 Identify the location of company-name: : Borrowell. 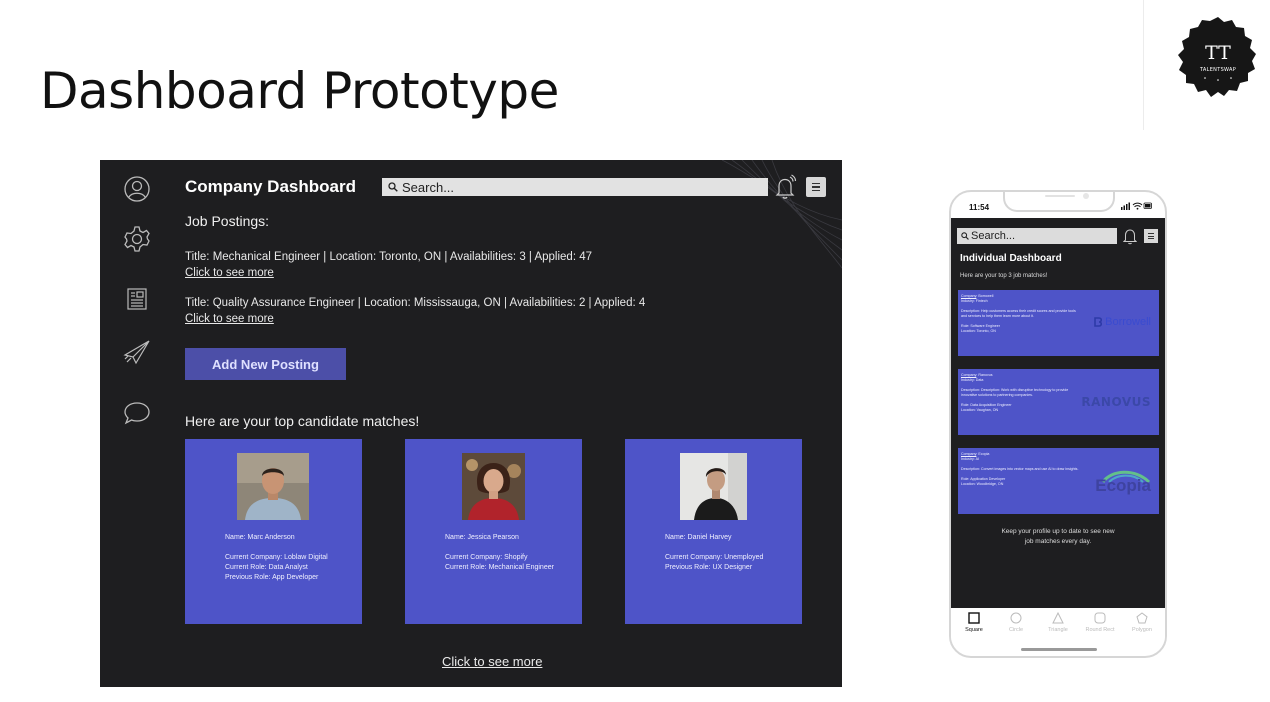
(985, 296).